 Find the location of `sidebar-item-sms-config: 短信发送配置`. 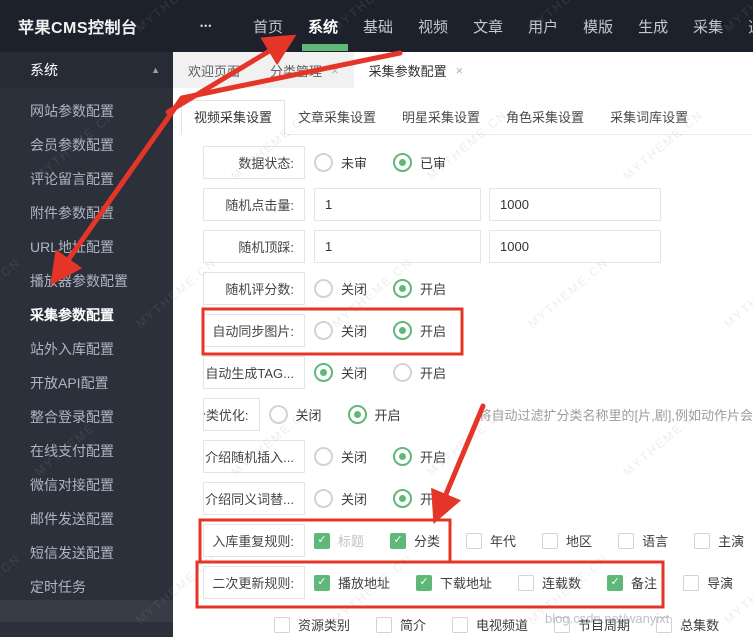

sidebar-item-sms-config: 短信发送配置 is located at coordinates (86, 553).